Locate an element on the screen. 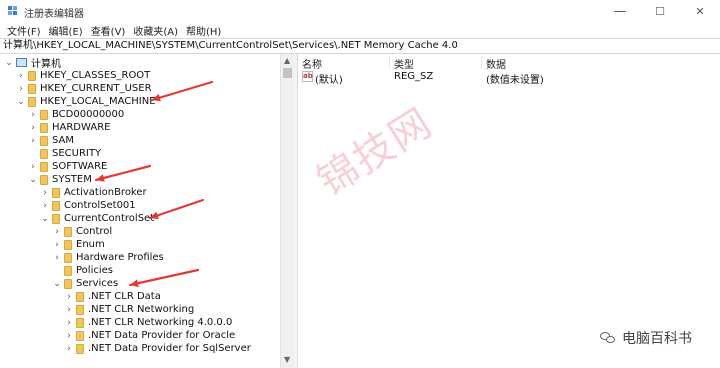 This screenshot has width=720, height=368. tree-item-software: › SOFTWARE is located at coordinates (67, 166).